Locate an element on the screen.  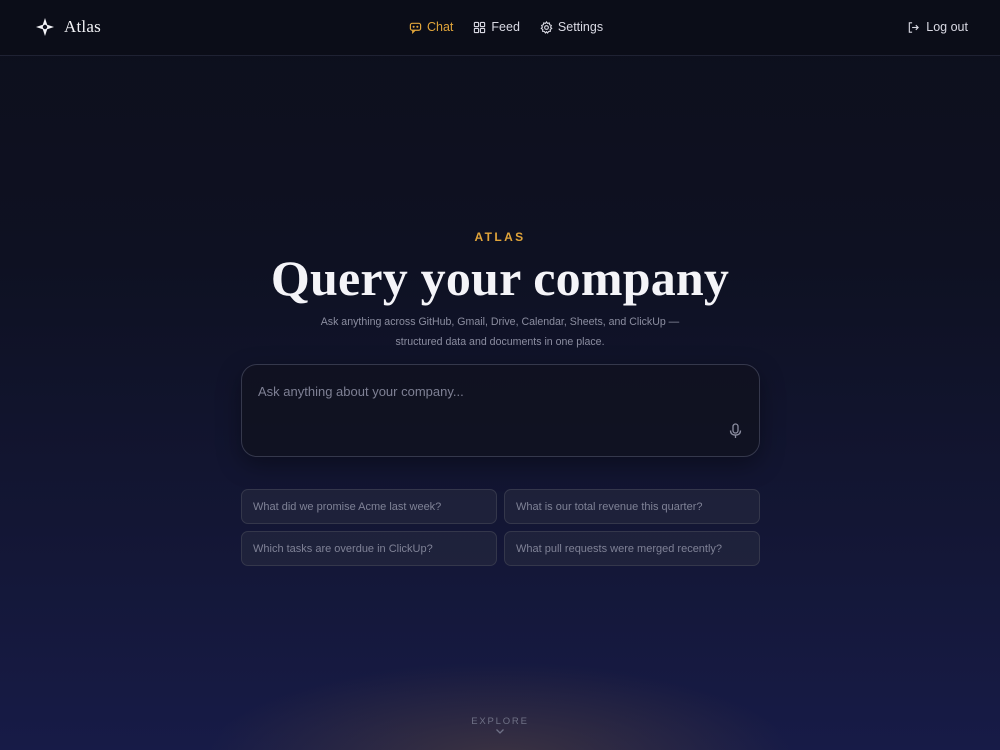
suggestion-chip: What is our total revenue this quarter? is located at coordinates (632, 506).